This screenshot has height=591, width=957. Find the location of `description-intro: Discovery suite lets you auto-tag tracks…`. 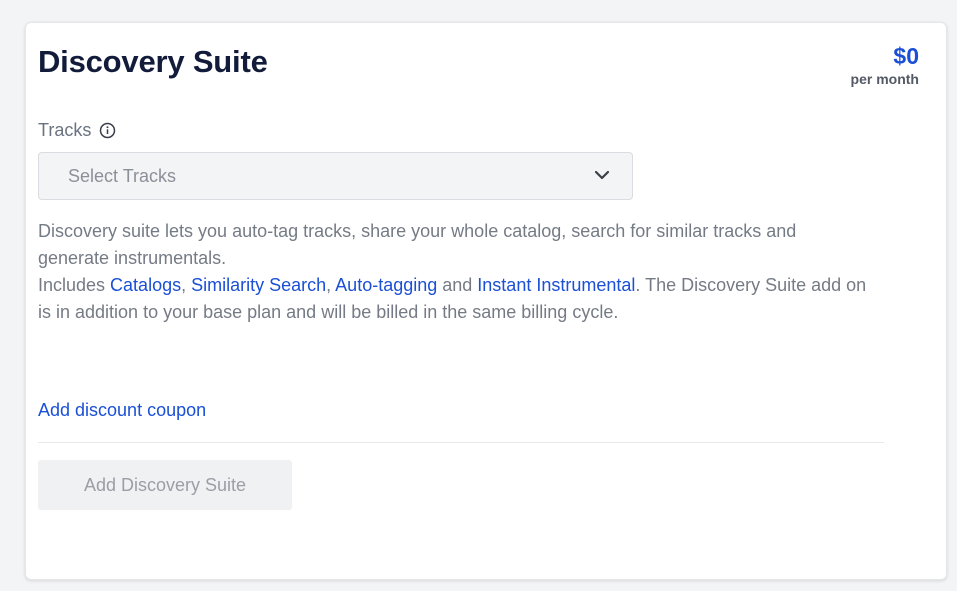

description-intro: Discovery suite lets you auto-tag tracks… is located at coordinates (417, 244).